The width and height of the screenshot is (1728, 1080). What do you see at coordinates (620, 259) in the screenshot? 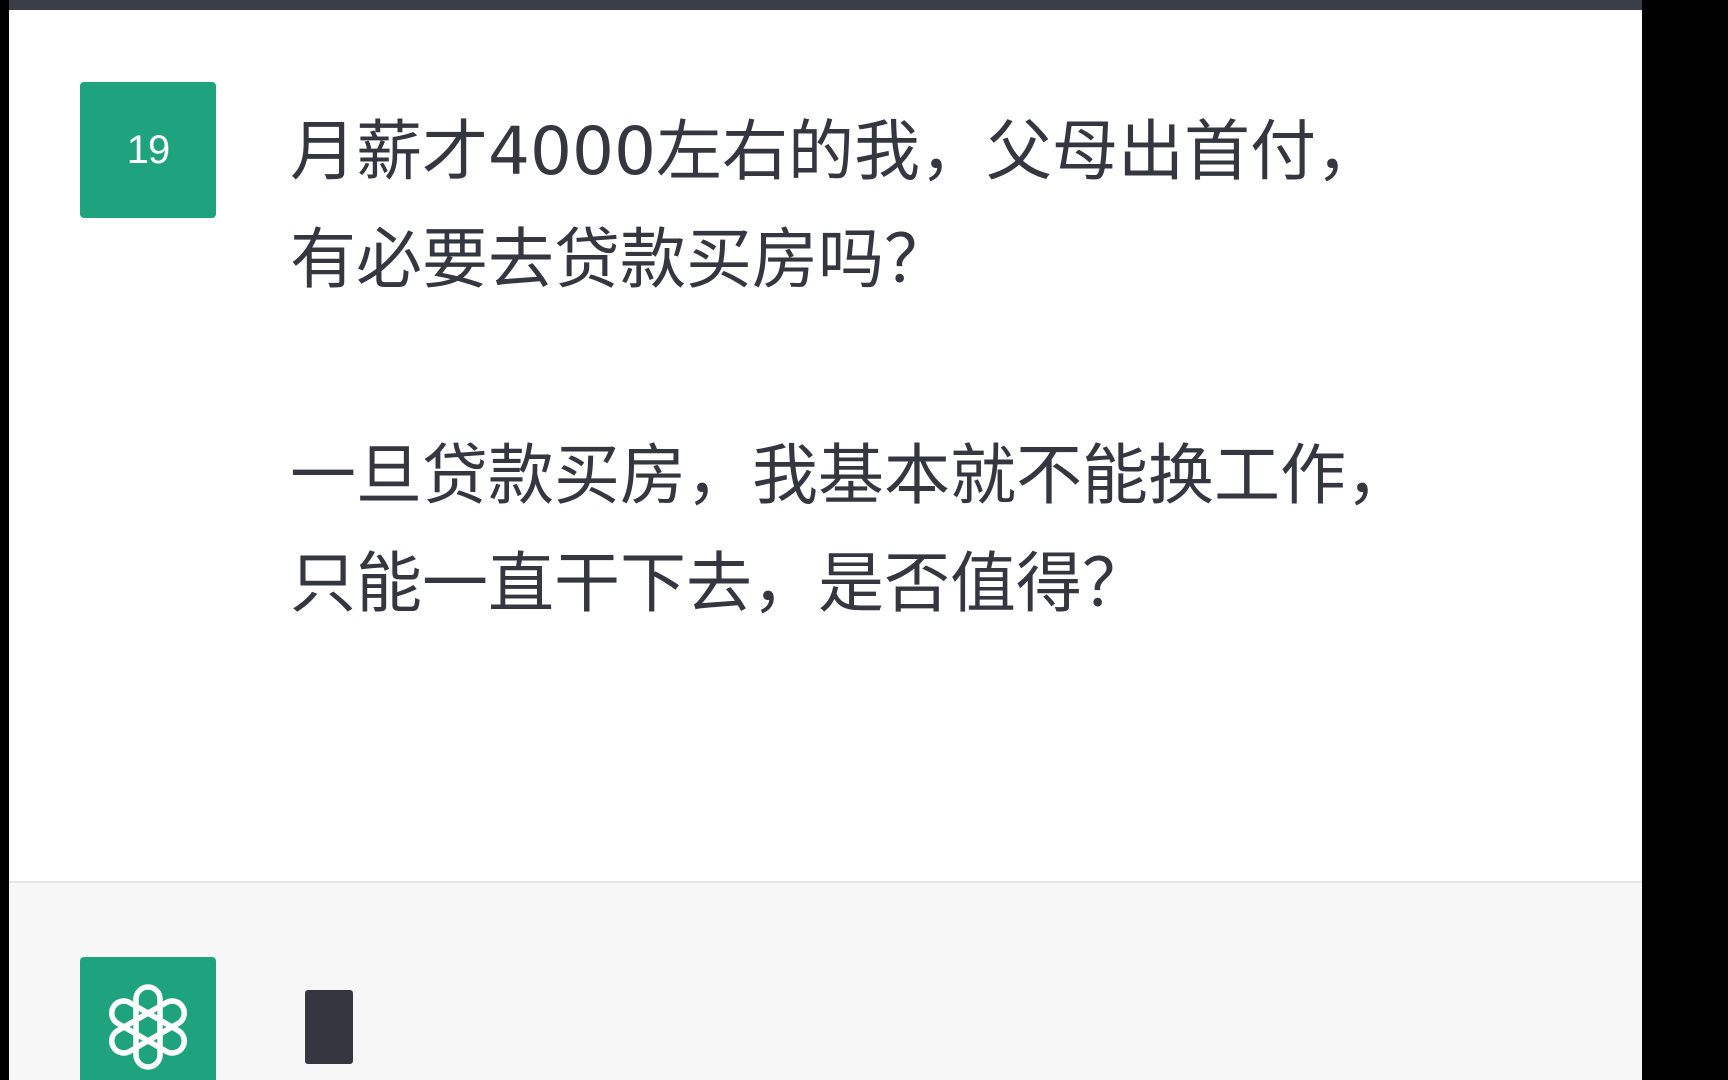
I see `message-line: 有必要去贷款买房吗？` at bounding box center [620, 259].